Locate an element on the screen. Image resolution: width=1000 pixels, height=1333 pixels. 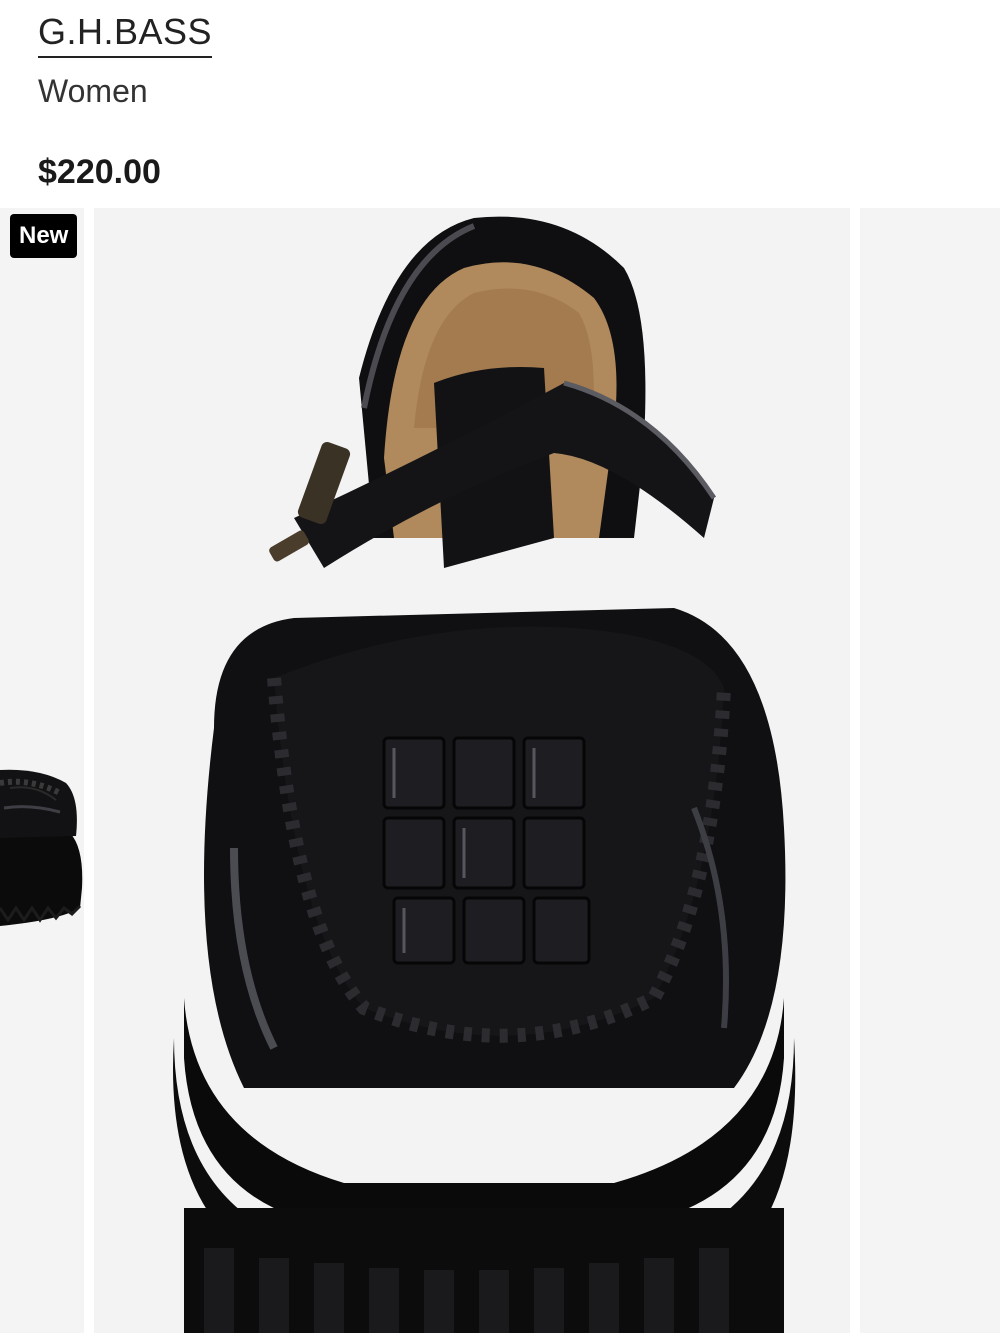
carousel-slide-previous is located at coordinates (42, 770).